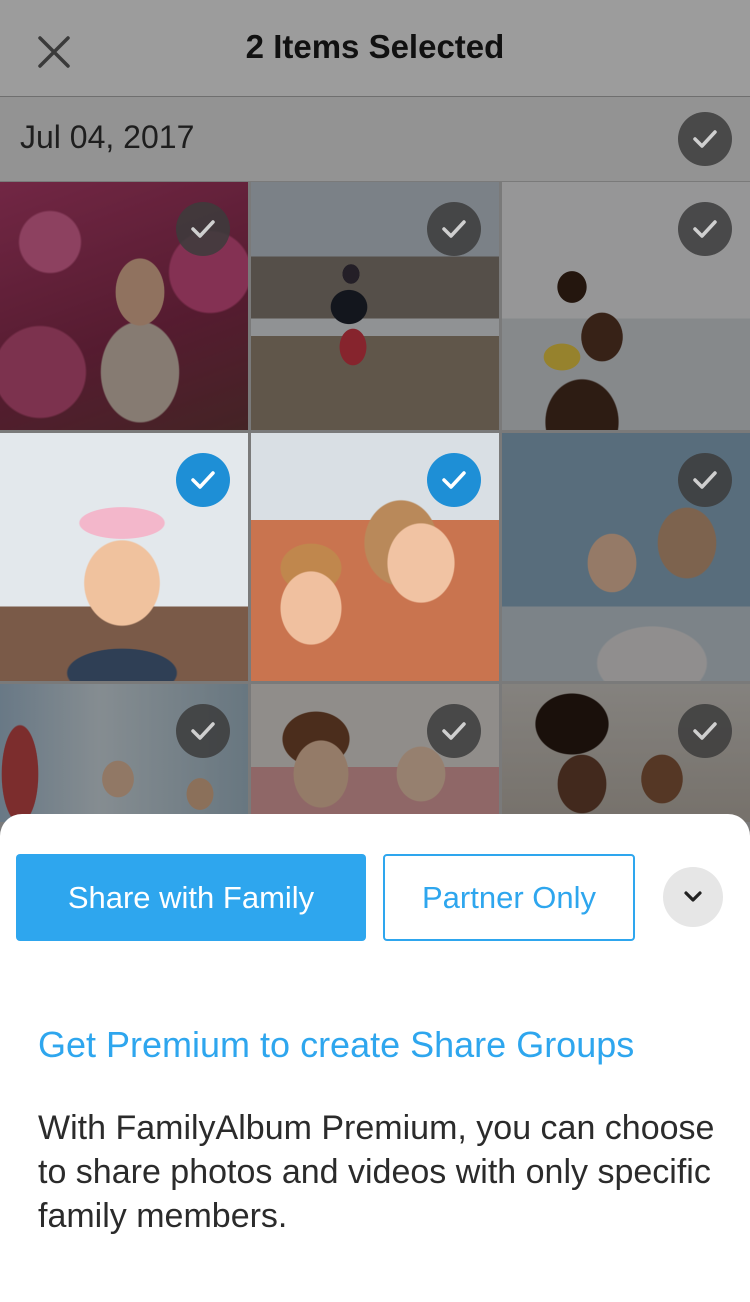  I want to click on page-title: 2 Items Selected, so click(375, 46).